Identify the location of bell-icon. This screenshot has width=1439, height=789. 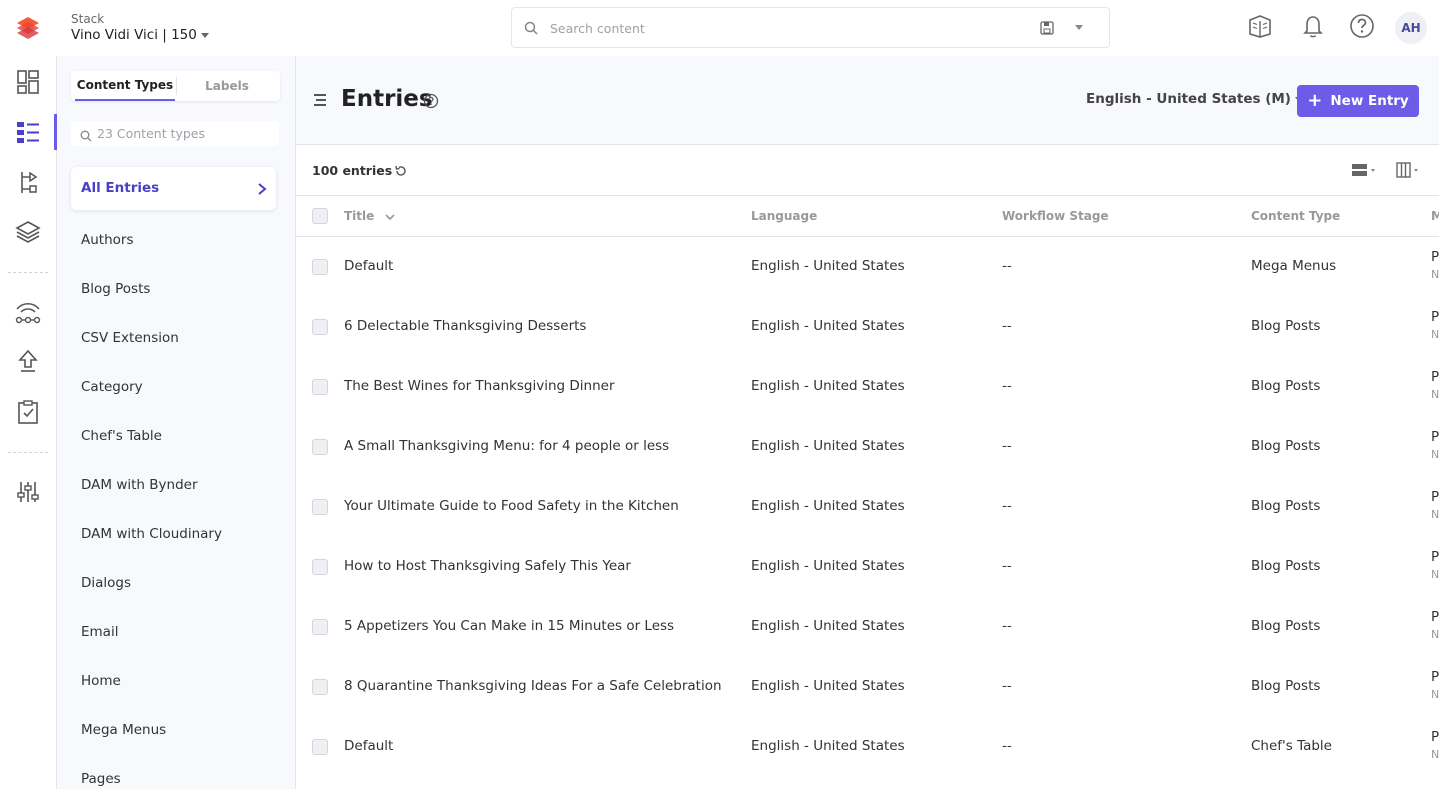
(1313, 28).